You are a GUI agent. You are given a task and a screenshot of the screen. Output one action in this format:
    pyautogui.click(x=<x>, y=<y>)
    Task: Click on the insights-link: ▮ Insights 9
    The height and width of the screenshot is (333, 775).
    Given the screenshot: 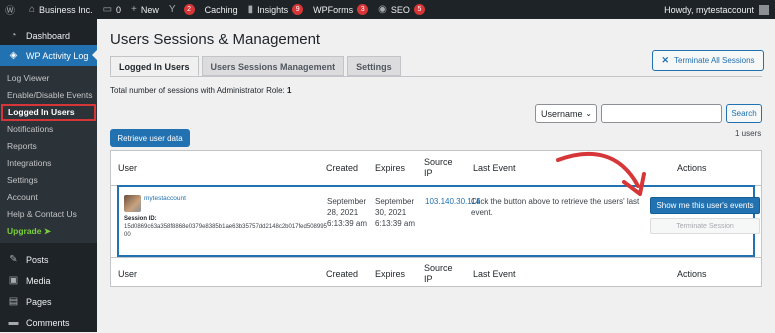 What is the action you would take?
    pyautogui.click(x=276, y=9)
    